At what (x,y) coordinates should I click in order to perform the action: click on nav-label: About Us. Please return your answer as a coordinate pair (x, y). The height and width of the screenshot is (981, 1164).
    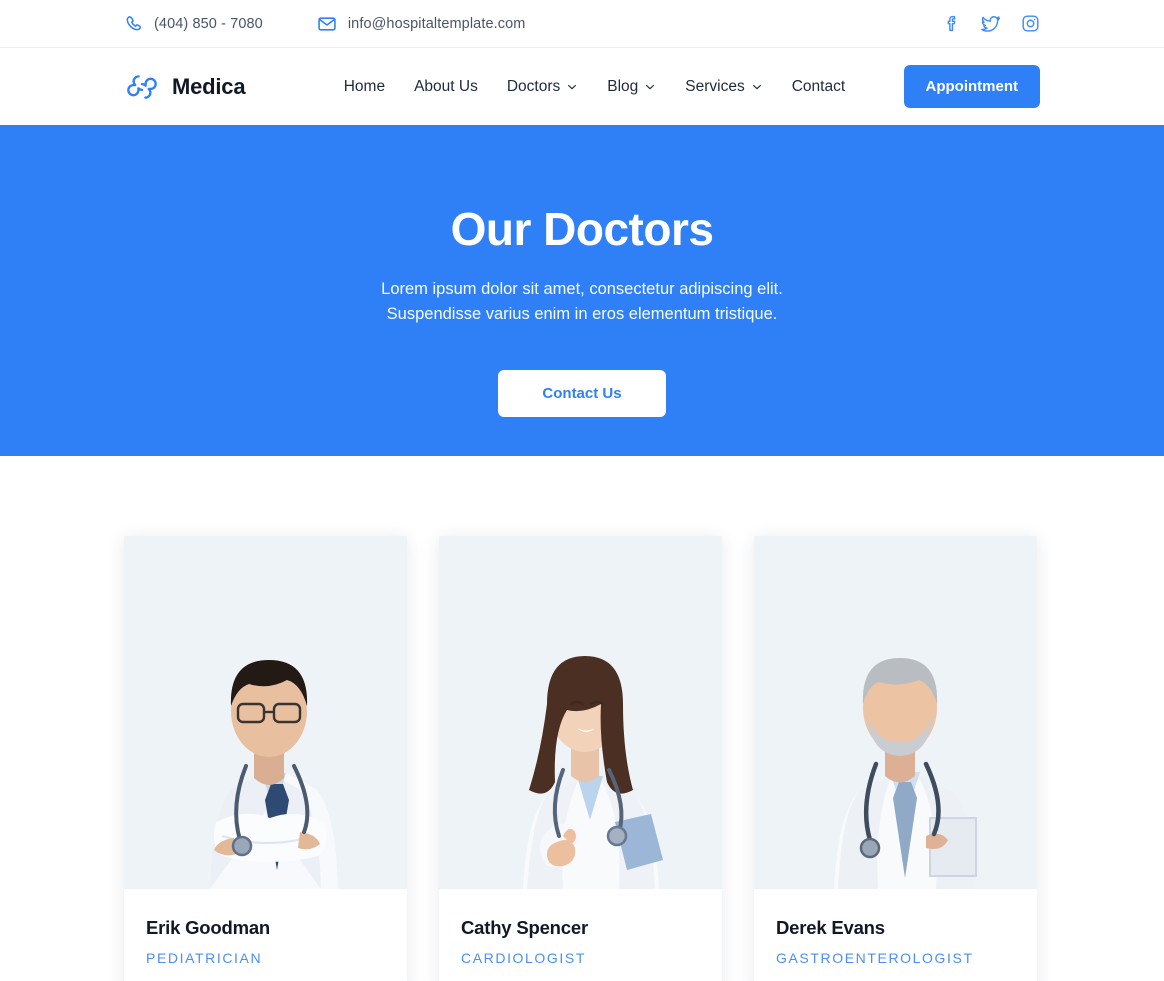
    Looking at the image, I should click on (446, 86).